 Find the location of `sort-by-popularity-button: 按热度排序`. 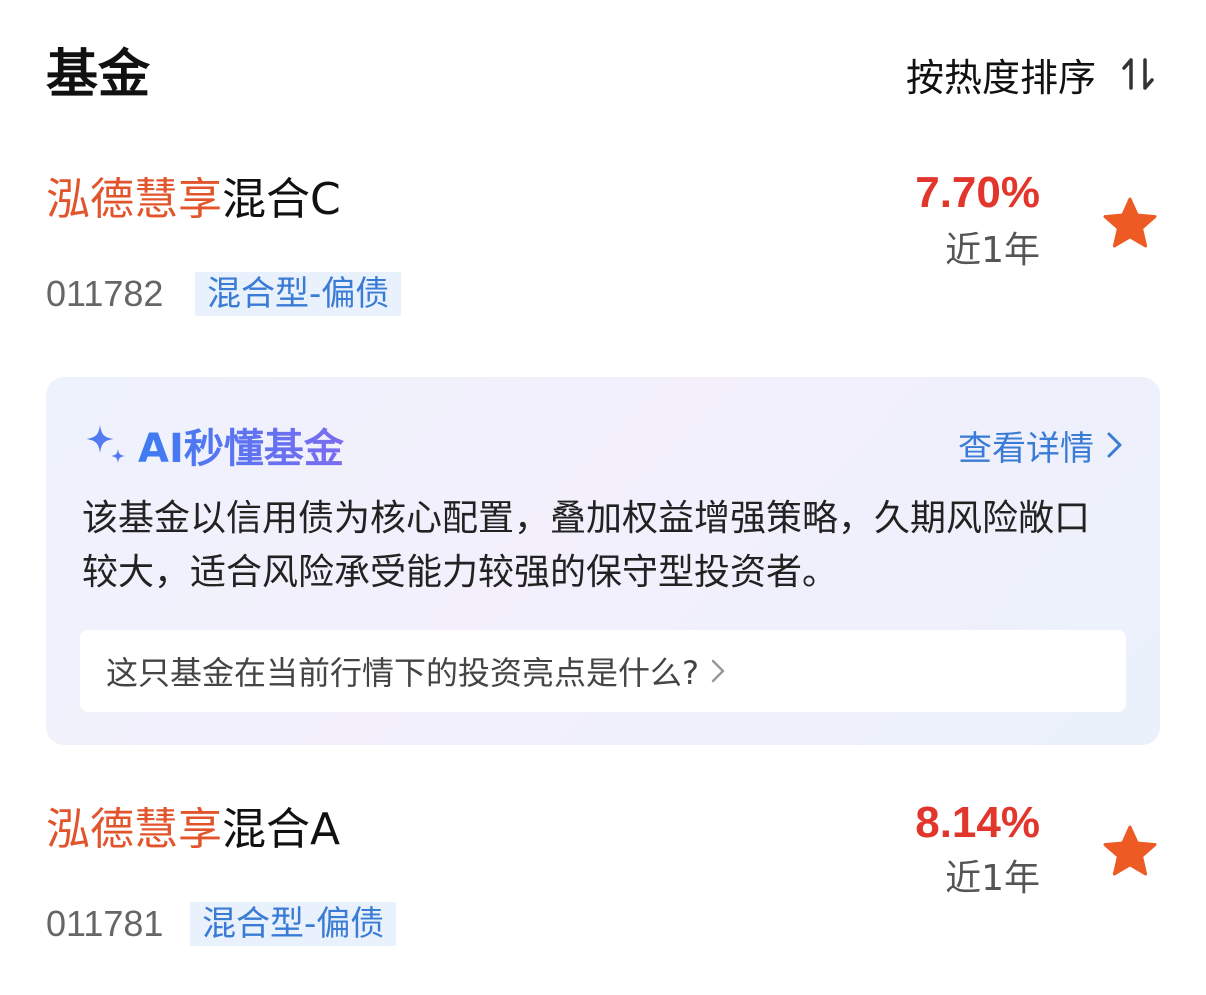

sort-by-popularity-button: 按热度排序 is located at coordinates (1032, 74).